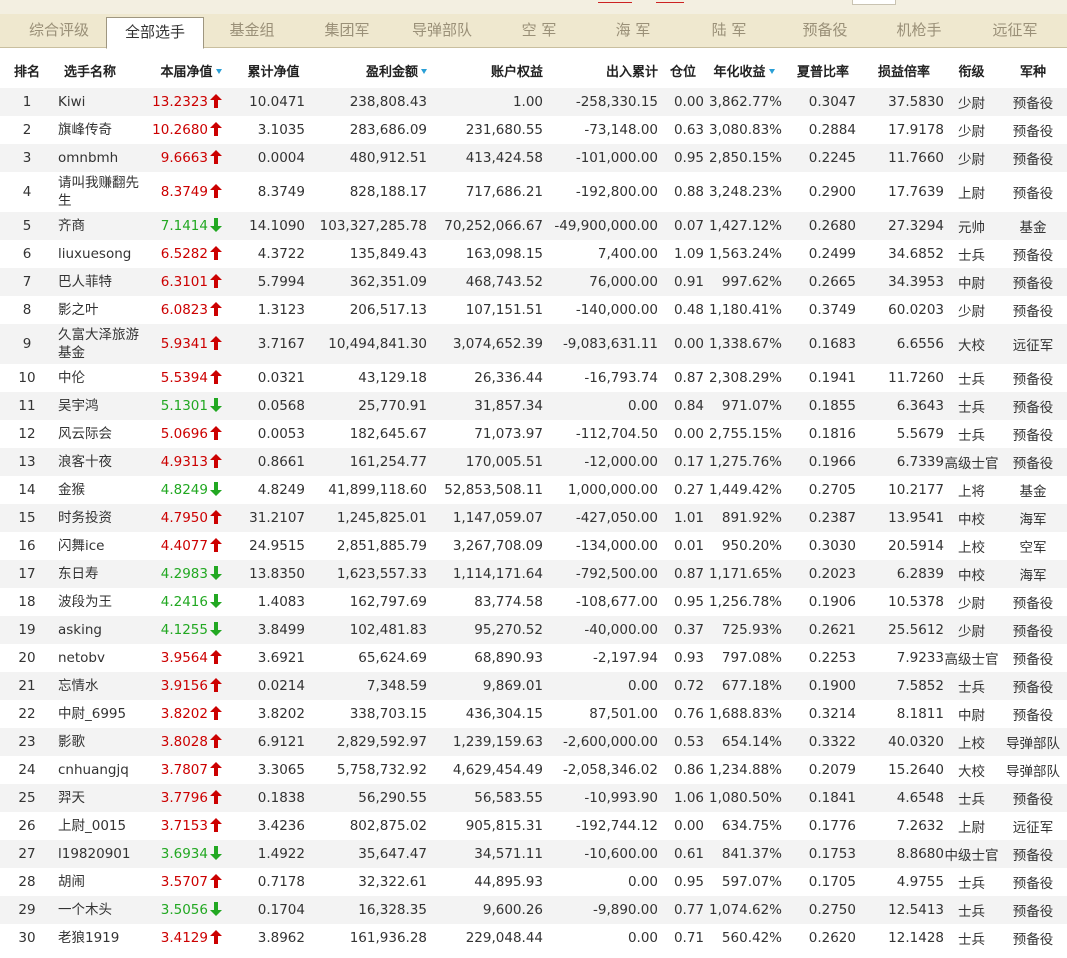 The width and height of the screenshot is (1067, 958). I want to click on annual-return-cell: 997.62%, so click(744, 282).